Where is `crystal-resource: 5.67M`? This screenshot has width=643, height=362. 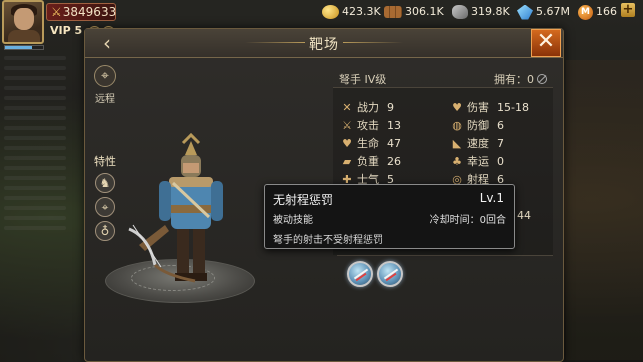 crystal-resource: 5.67M is located at coordinates (543, 12).